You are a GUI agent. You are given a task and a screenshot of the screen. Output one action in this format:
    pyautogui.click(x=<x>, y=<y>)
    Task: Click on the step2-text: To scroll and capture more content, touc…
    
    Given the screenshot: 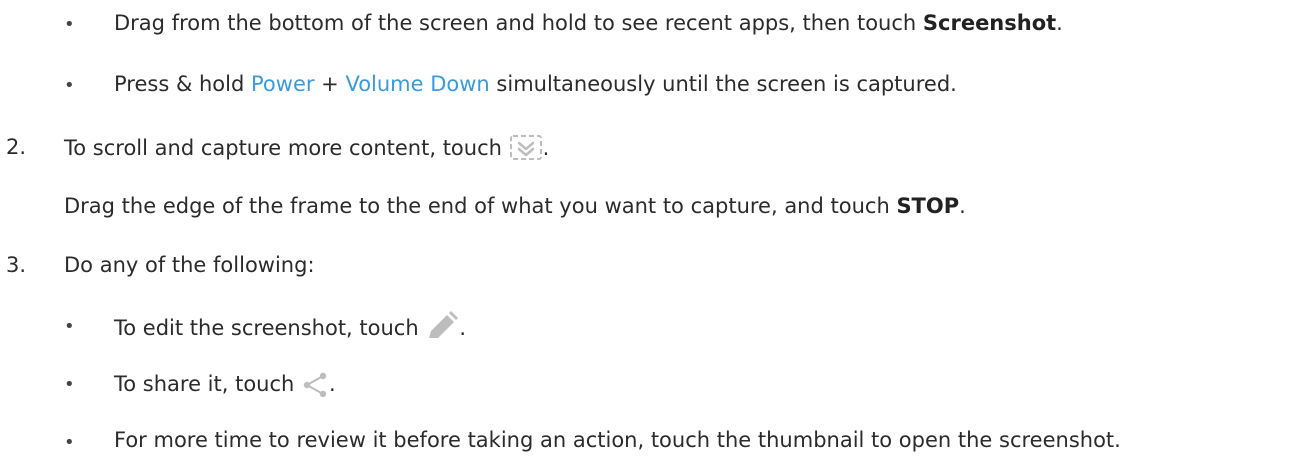 What is the action you would take?
    pyautogui.click(x=286, y=148)
    